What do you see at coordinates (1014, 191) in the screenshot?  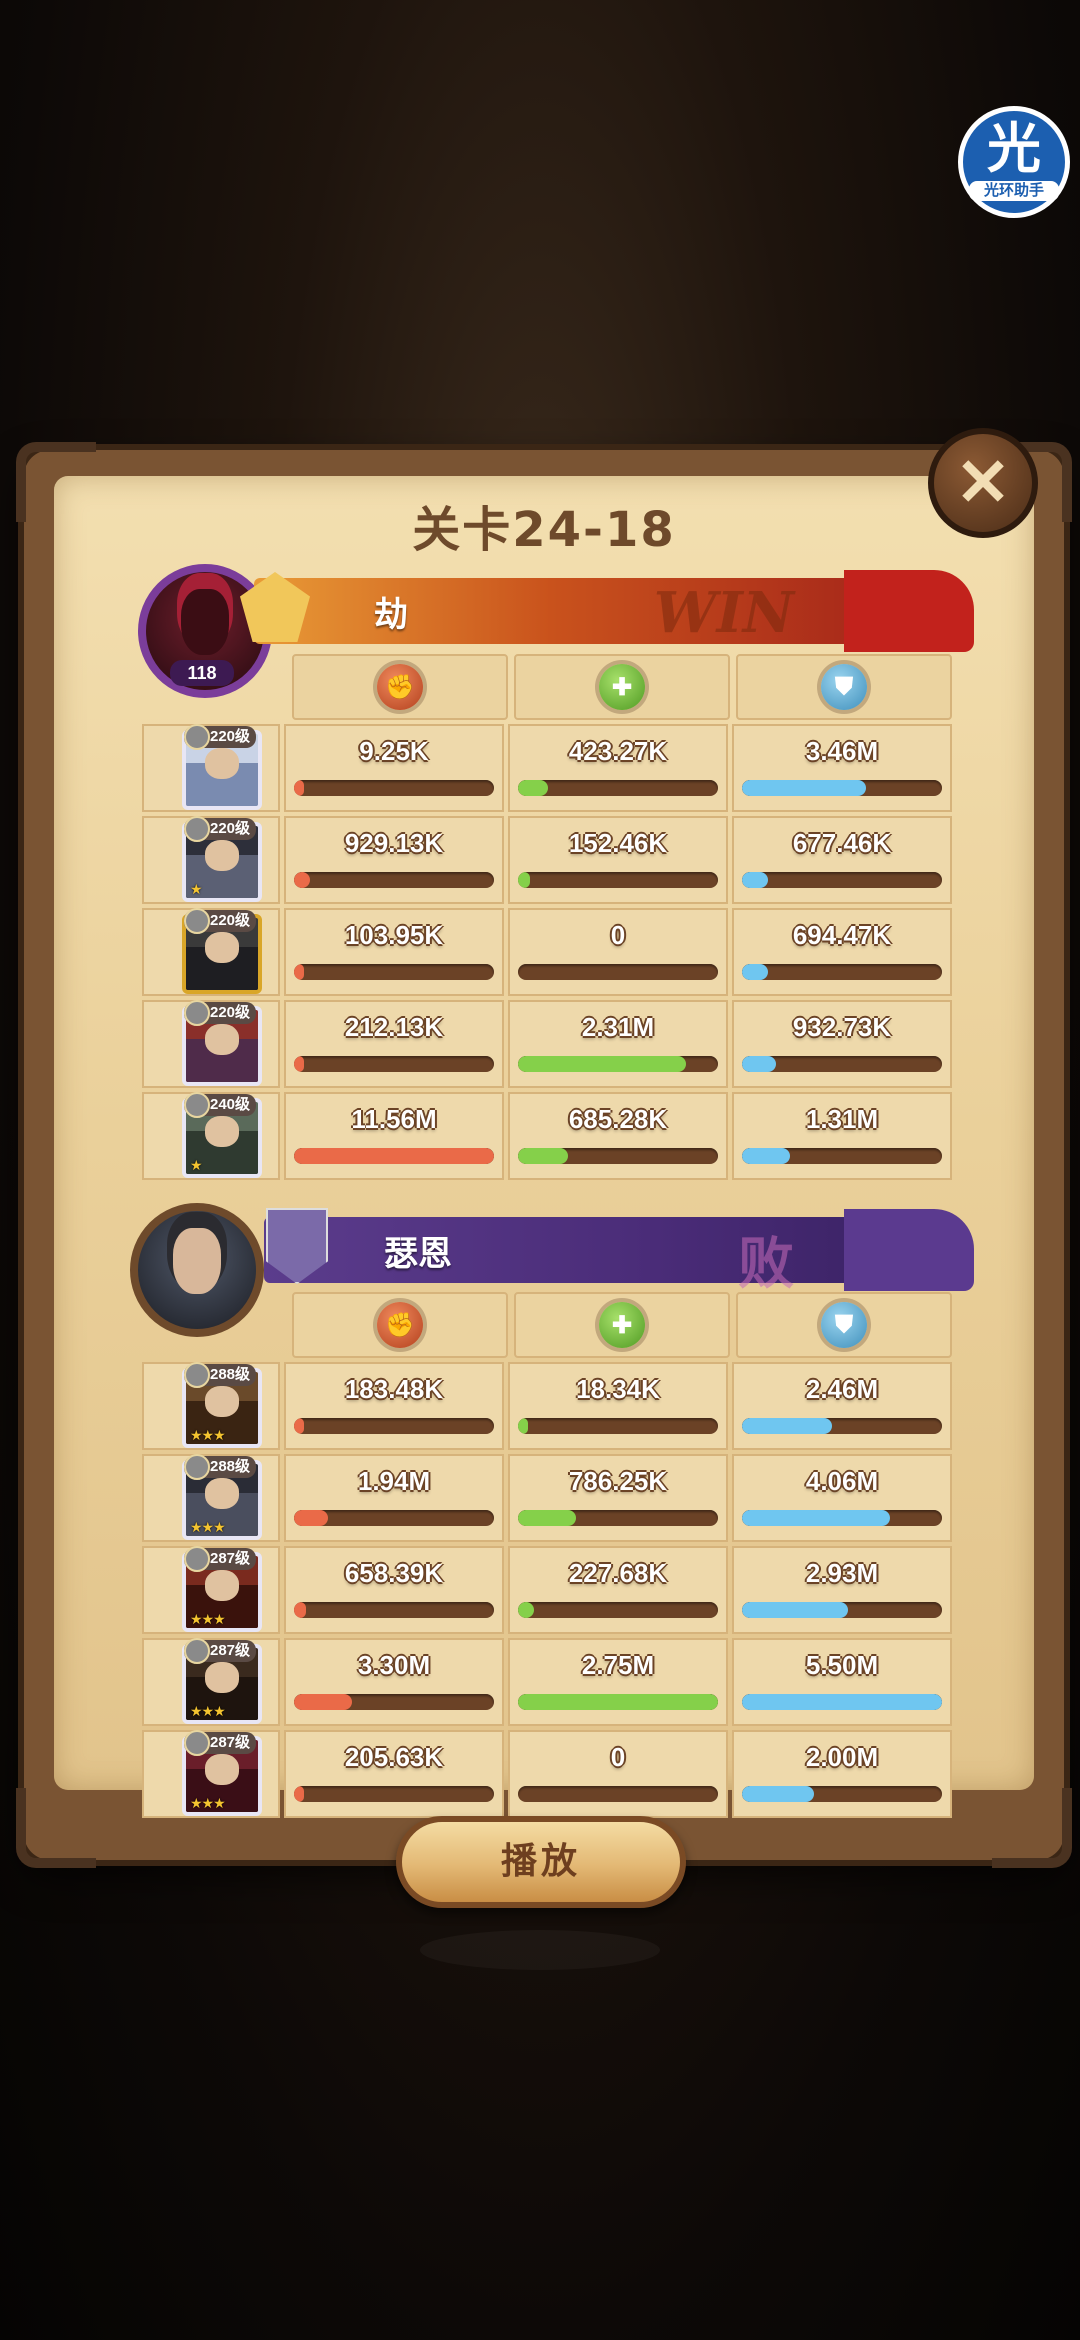 I see `watermark-text: 光环助手` at bounding box center [1014, 191].